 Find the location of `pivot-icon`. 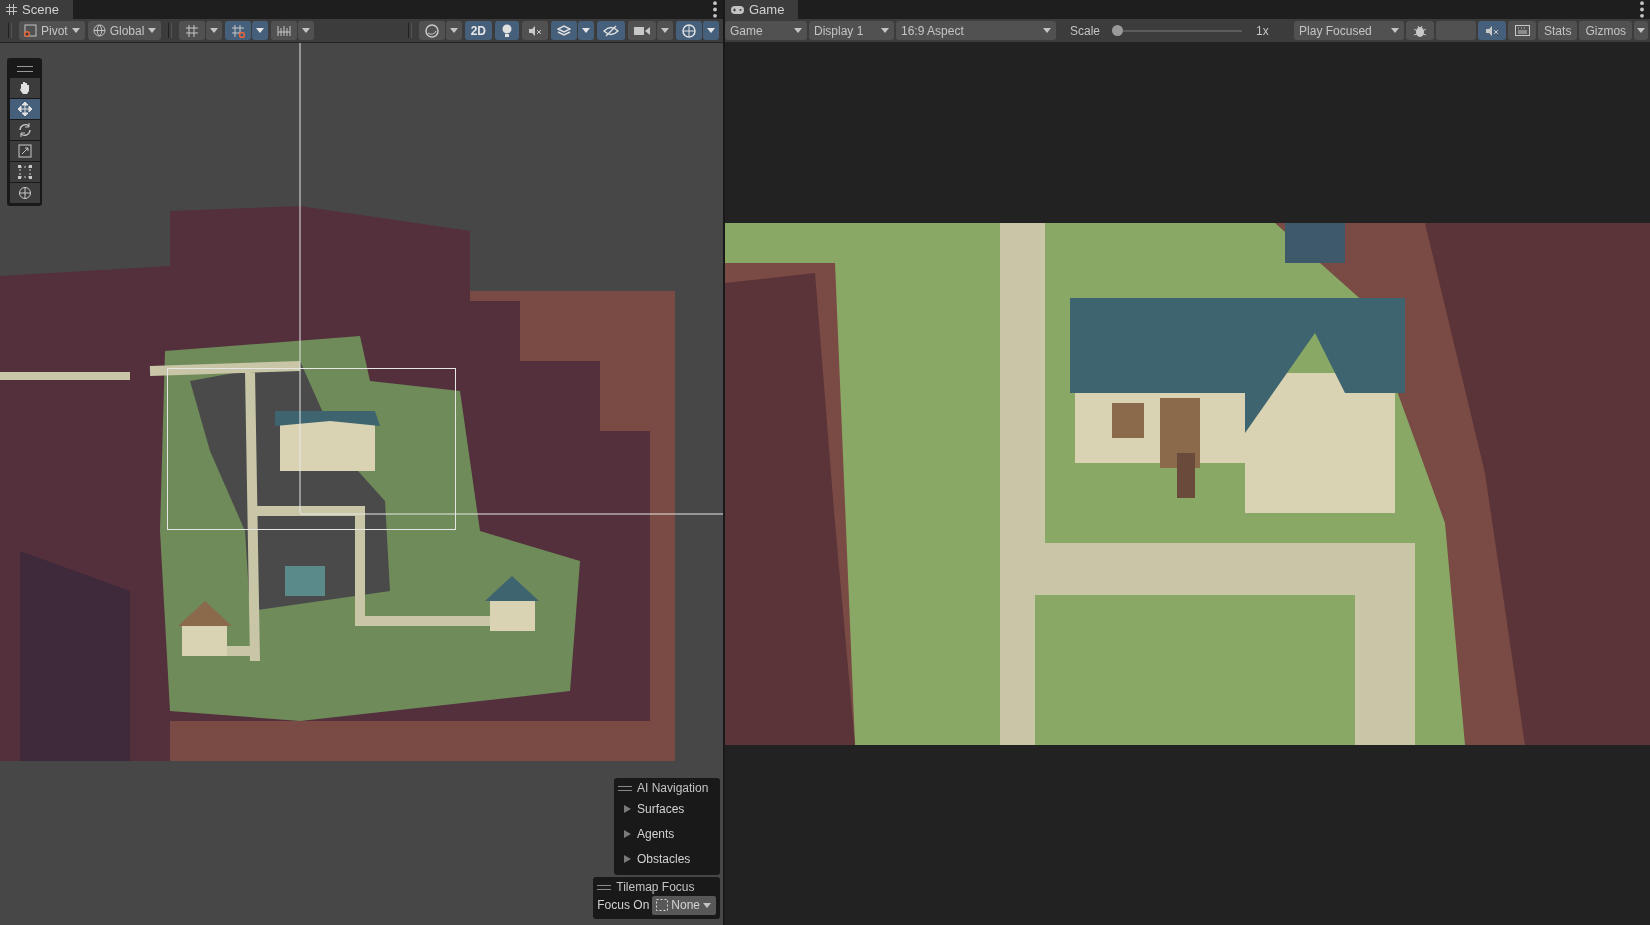

pivot-icon is located at coordinates (30, 30).